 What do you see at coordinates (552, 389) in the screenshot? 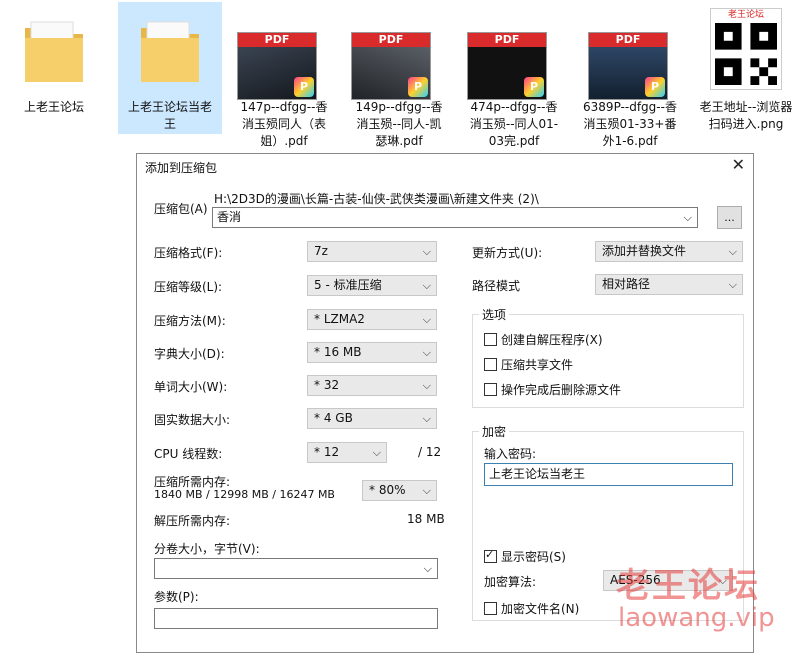
I see `delete-source-checkbox: 操作完成后删除源文件` at bounding box center [552, 389].